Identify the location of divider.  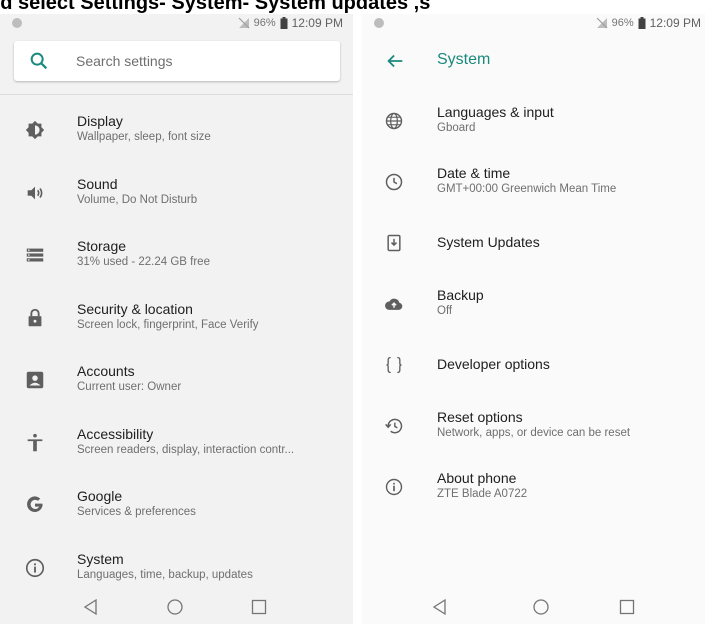
(176, 94).